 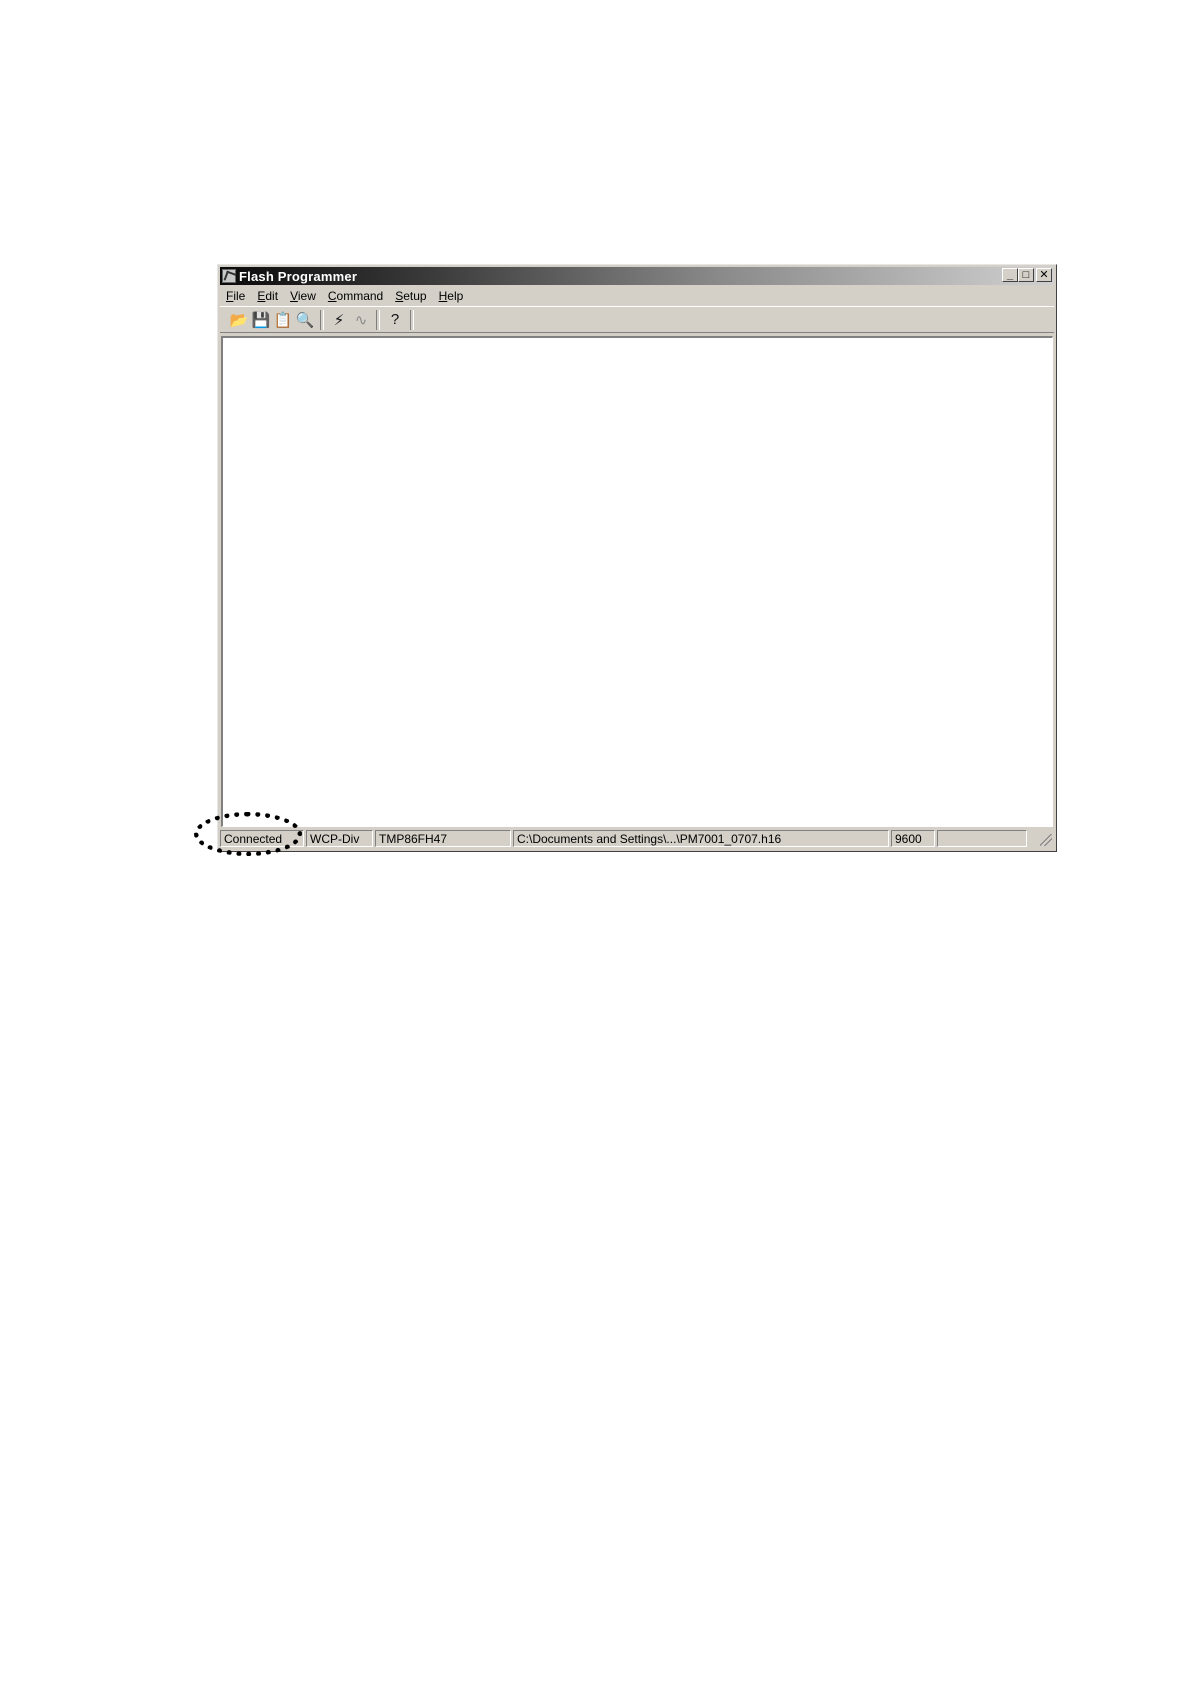 I want to click on app-icon, so click(x=229, y=276).